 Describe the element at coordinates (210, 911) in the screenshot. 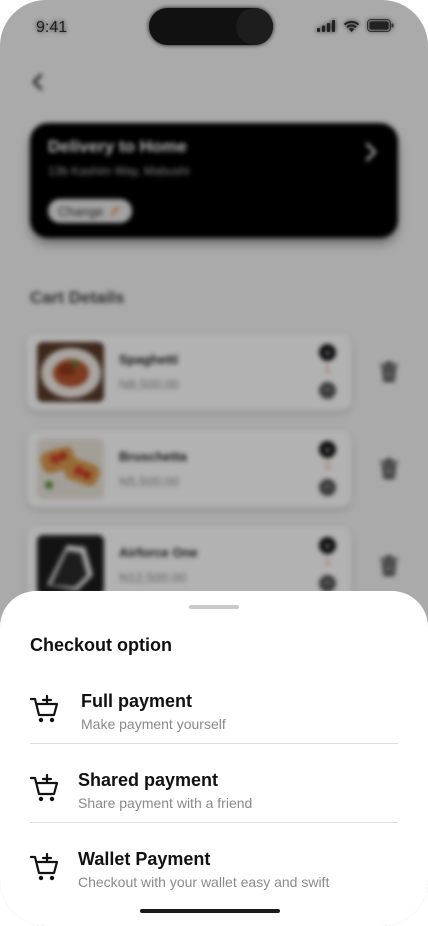

I see `home-indicator` at that location.